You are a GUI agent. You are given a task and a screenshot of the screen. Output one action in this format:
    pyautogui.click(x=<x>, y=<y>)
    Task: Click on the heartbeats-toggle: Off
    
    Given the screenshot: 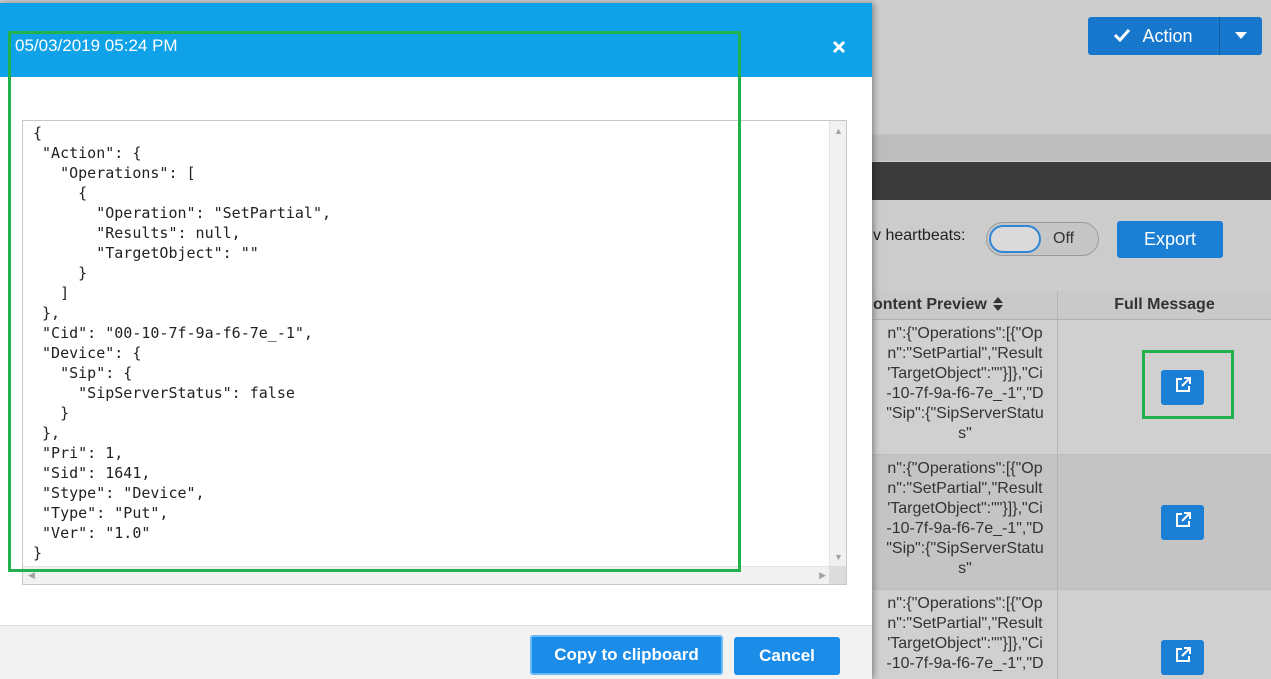 What is the action you would take?
    pyautogui.click(x=1042, y=239)
    